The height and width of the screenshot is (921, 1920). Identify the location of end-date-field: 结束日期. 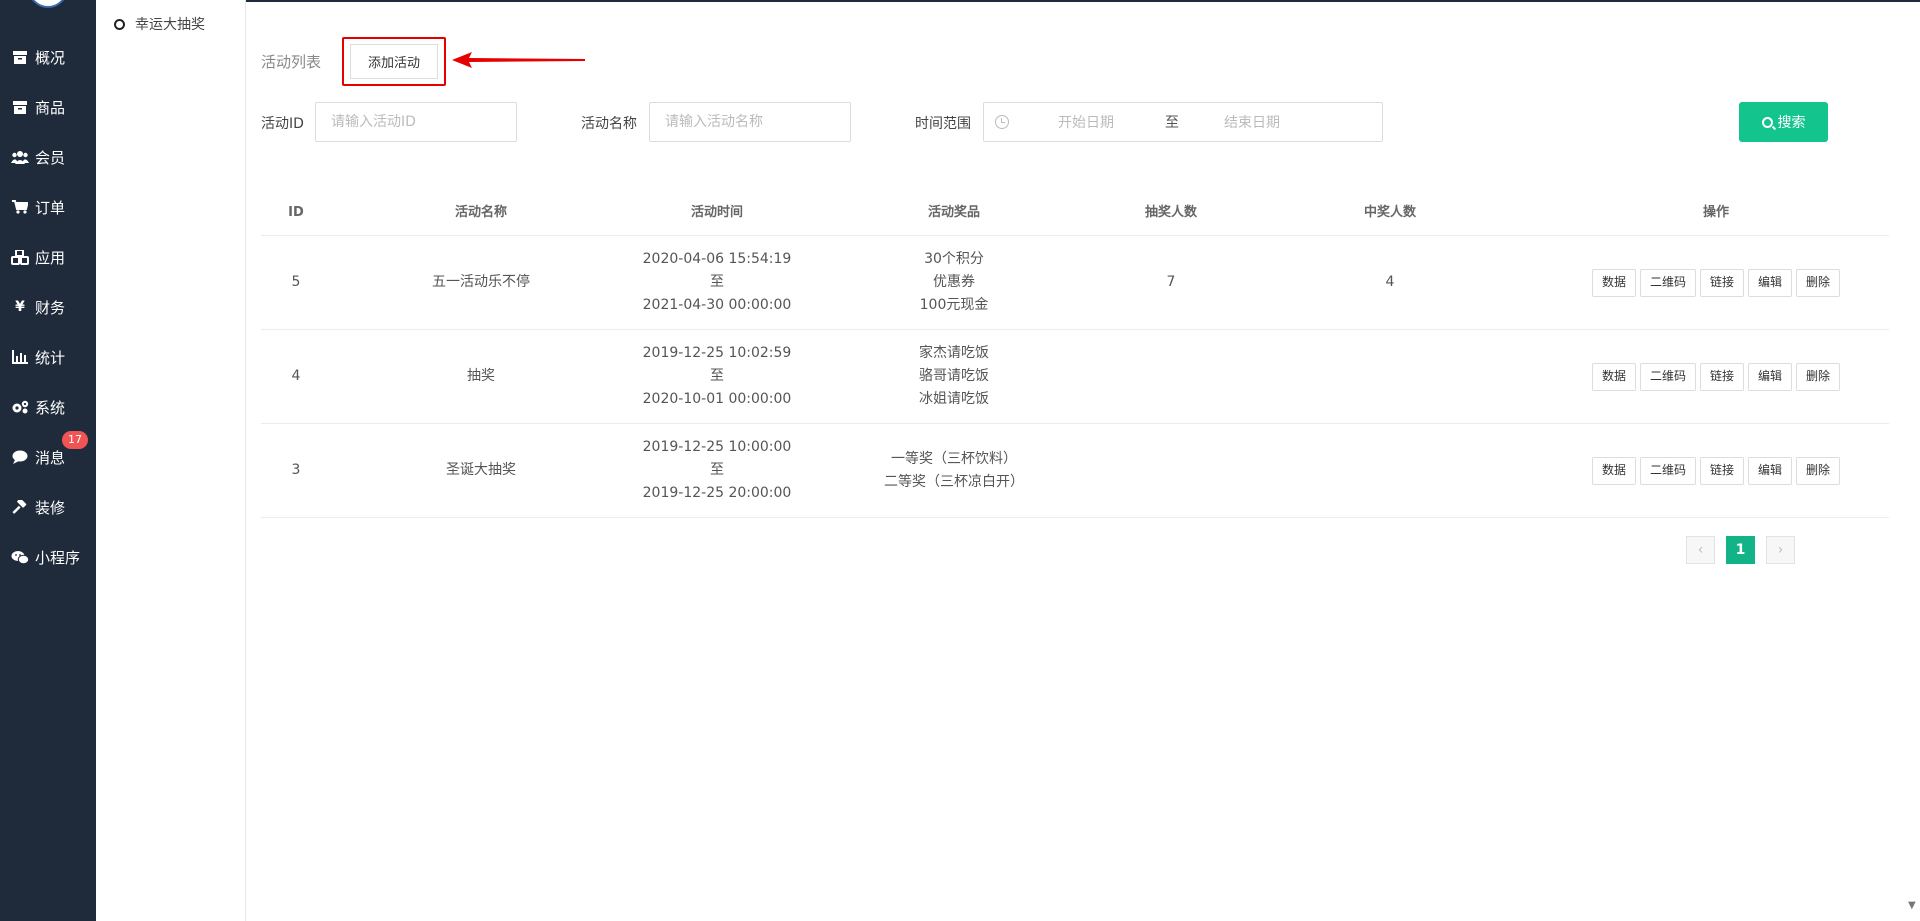
(1252, 122).